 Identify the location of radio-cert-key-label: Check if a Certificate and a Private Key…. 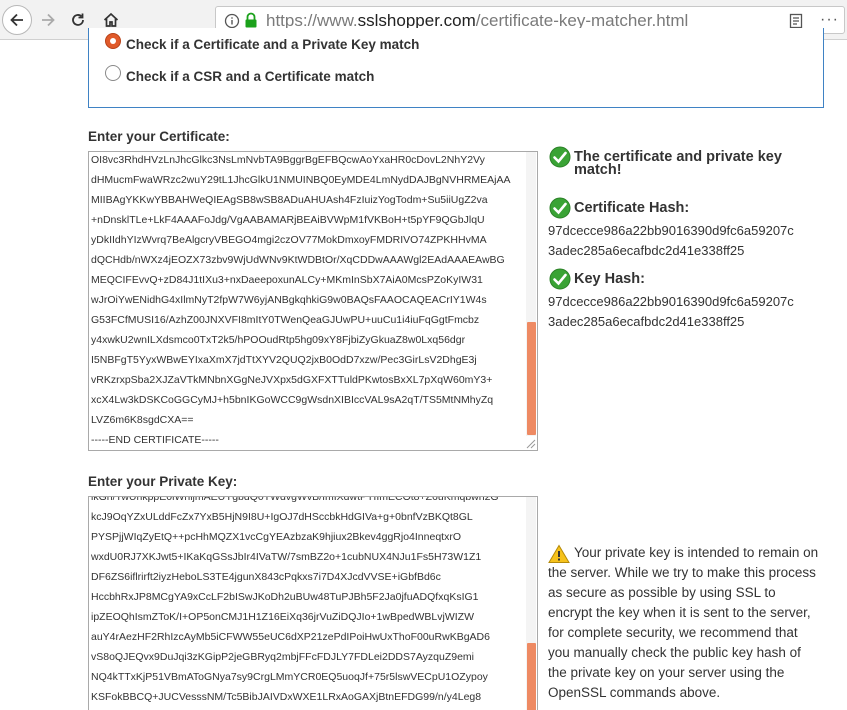
(272, 44).